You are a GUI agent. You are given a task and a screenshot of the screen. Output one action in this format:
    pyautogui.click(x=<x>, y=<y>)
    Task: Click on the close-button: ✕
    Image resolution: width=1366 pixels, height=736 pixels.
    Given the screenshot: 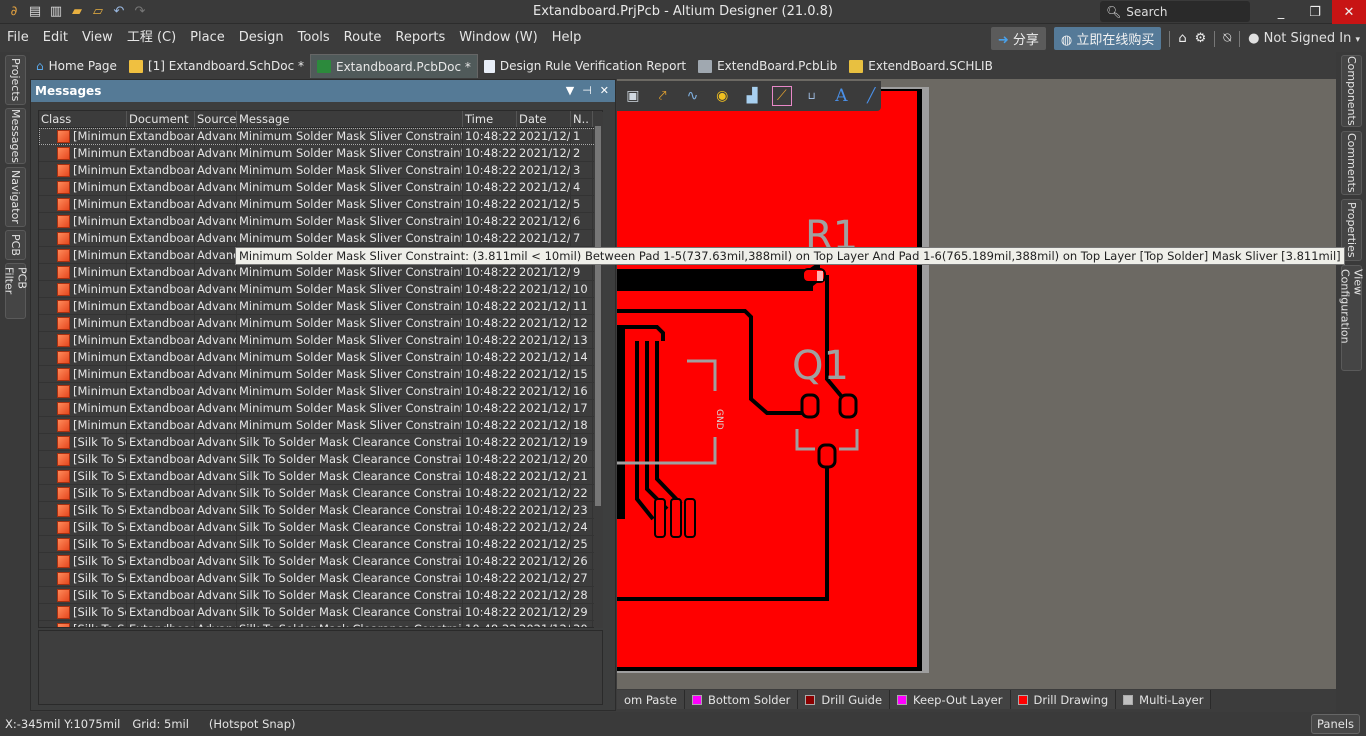 What is the action you would take?
    pyautogui.click(x=1349, y=12)
    